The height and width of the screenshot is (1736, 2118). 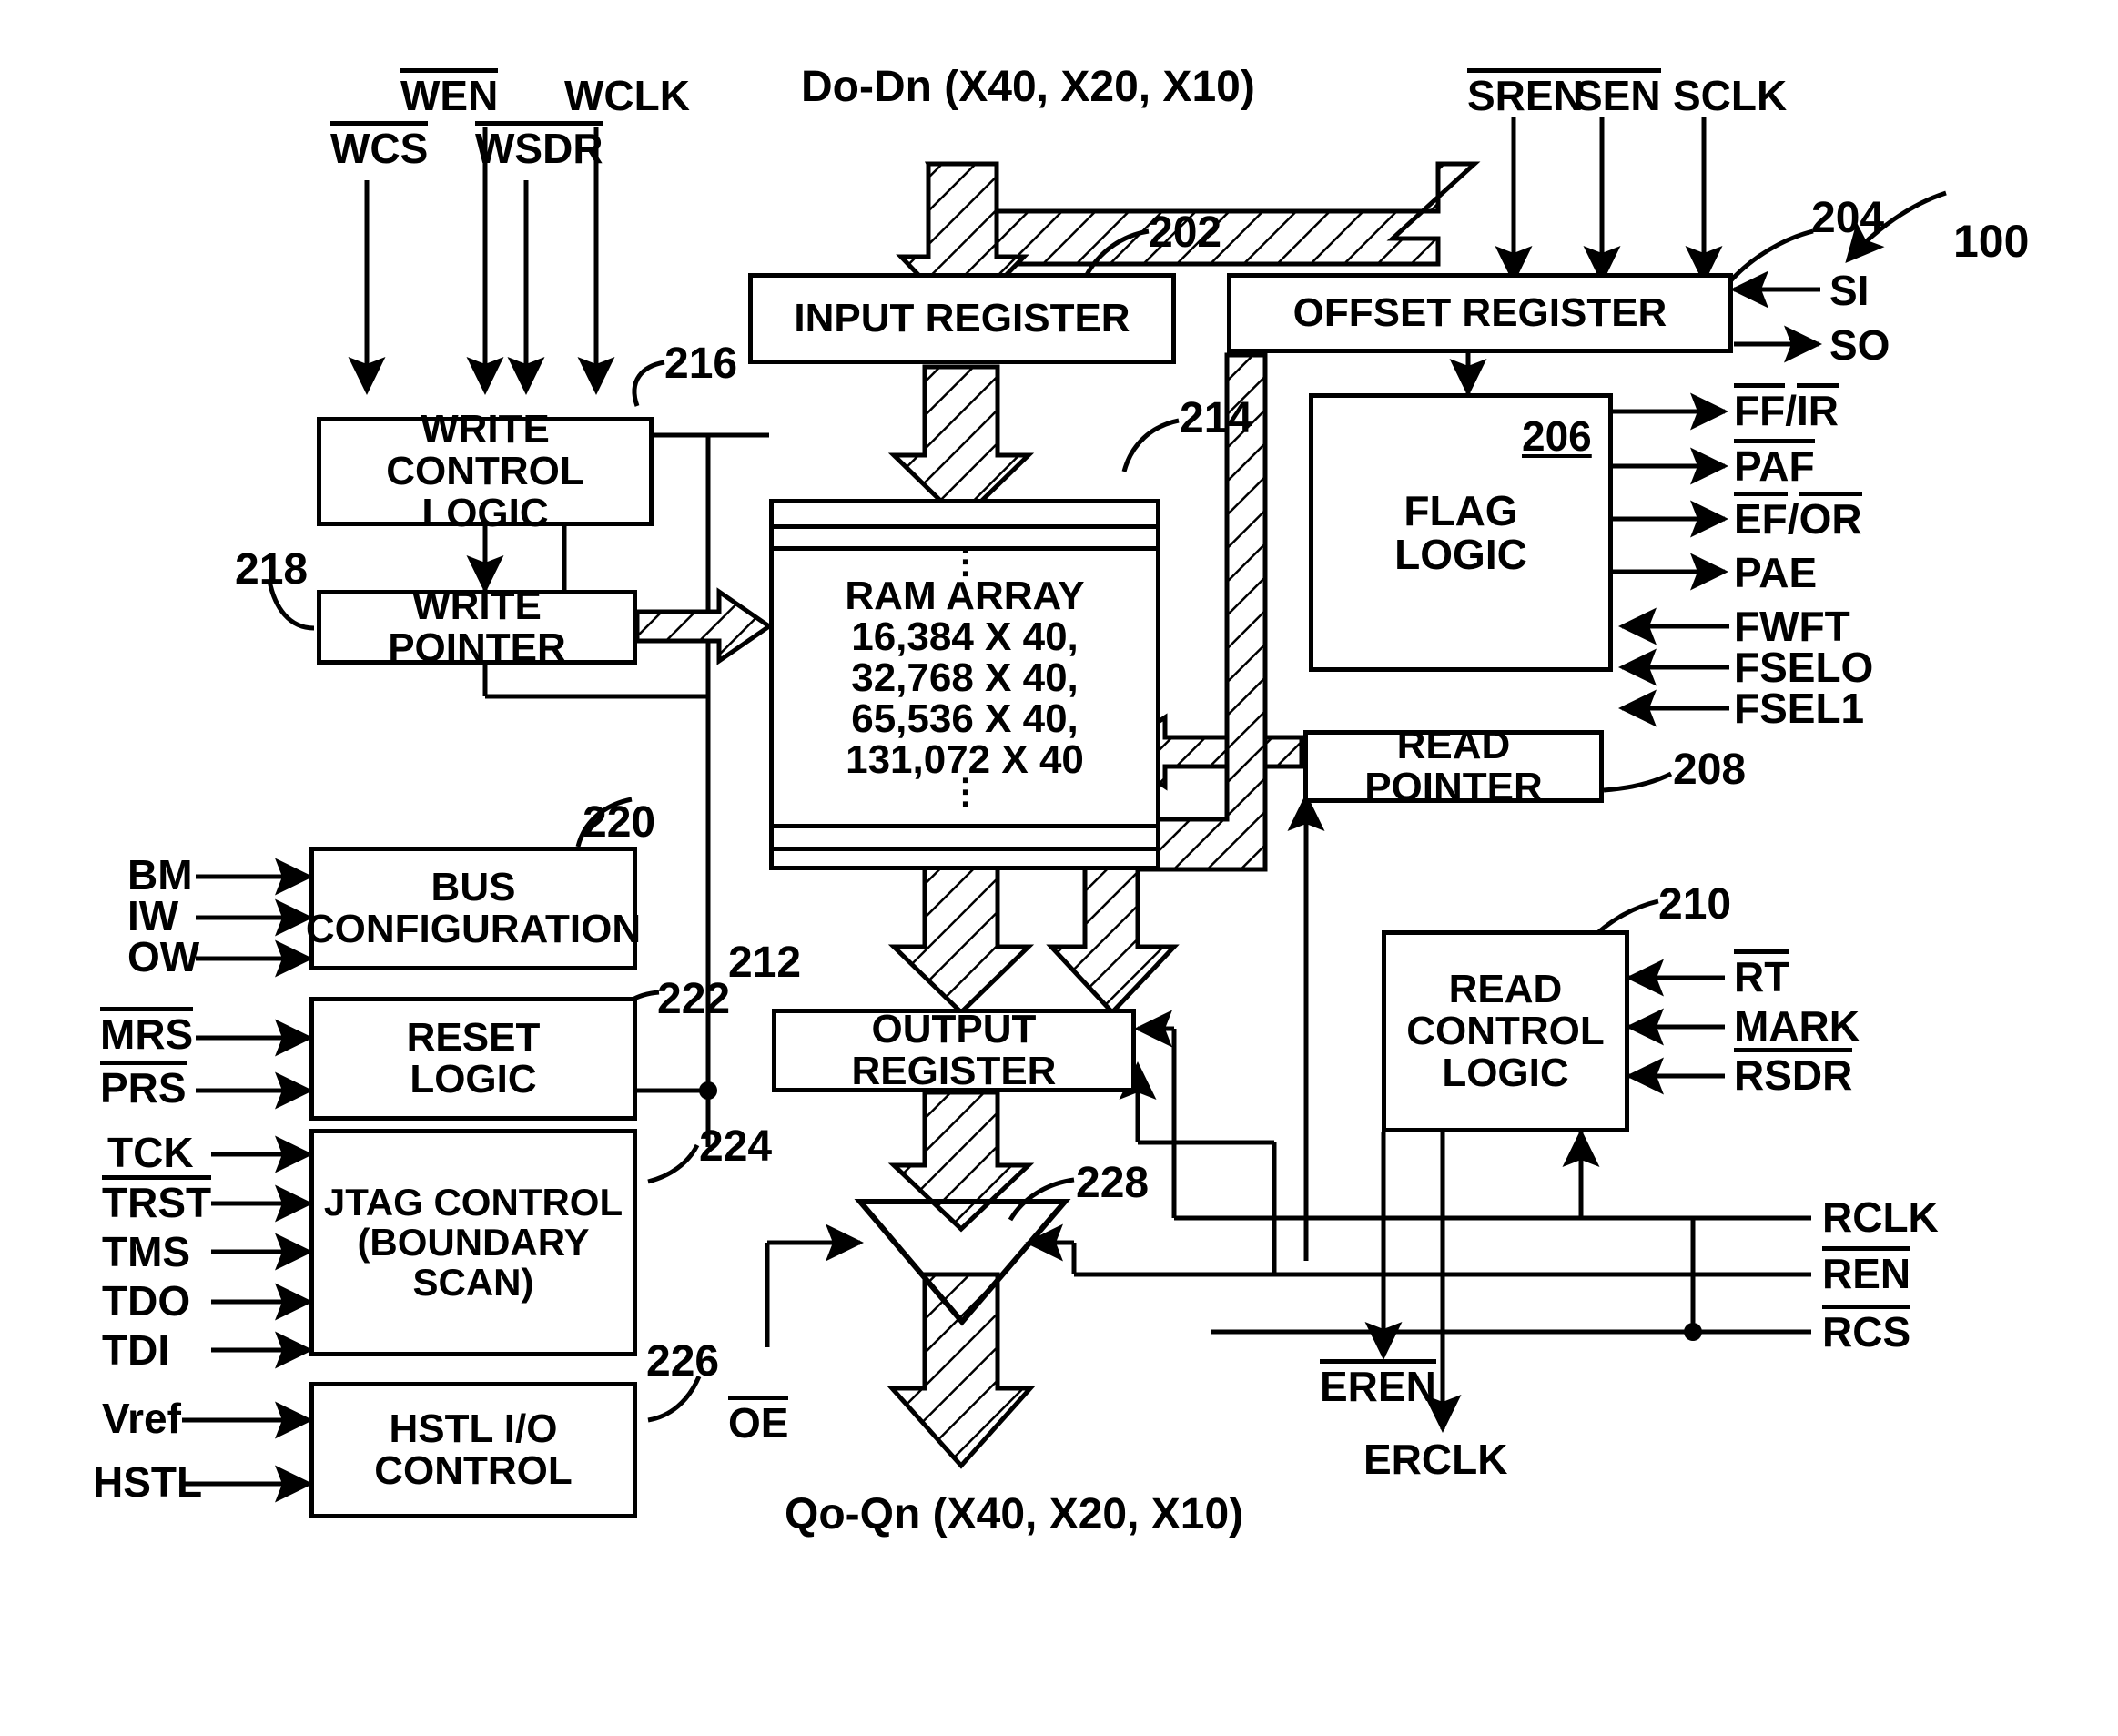 I want to click on signal-label-paf: PAF, so click(x=1774, y=464).